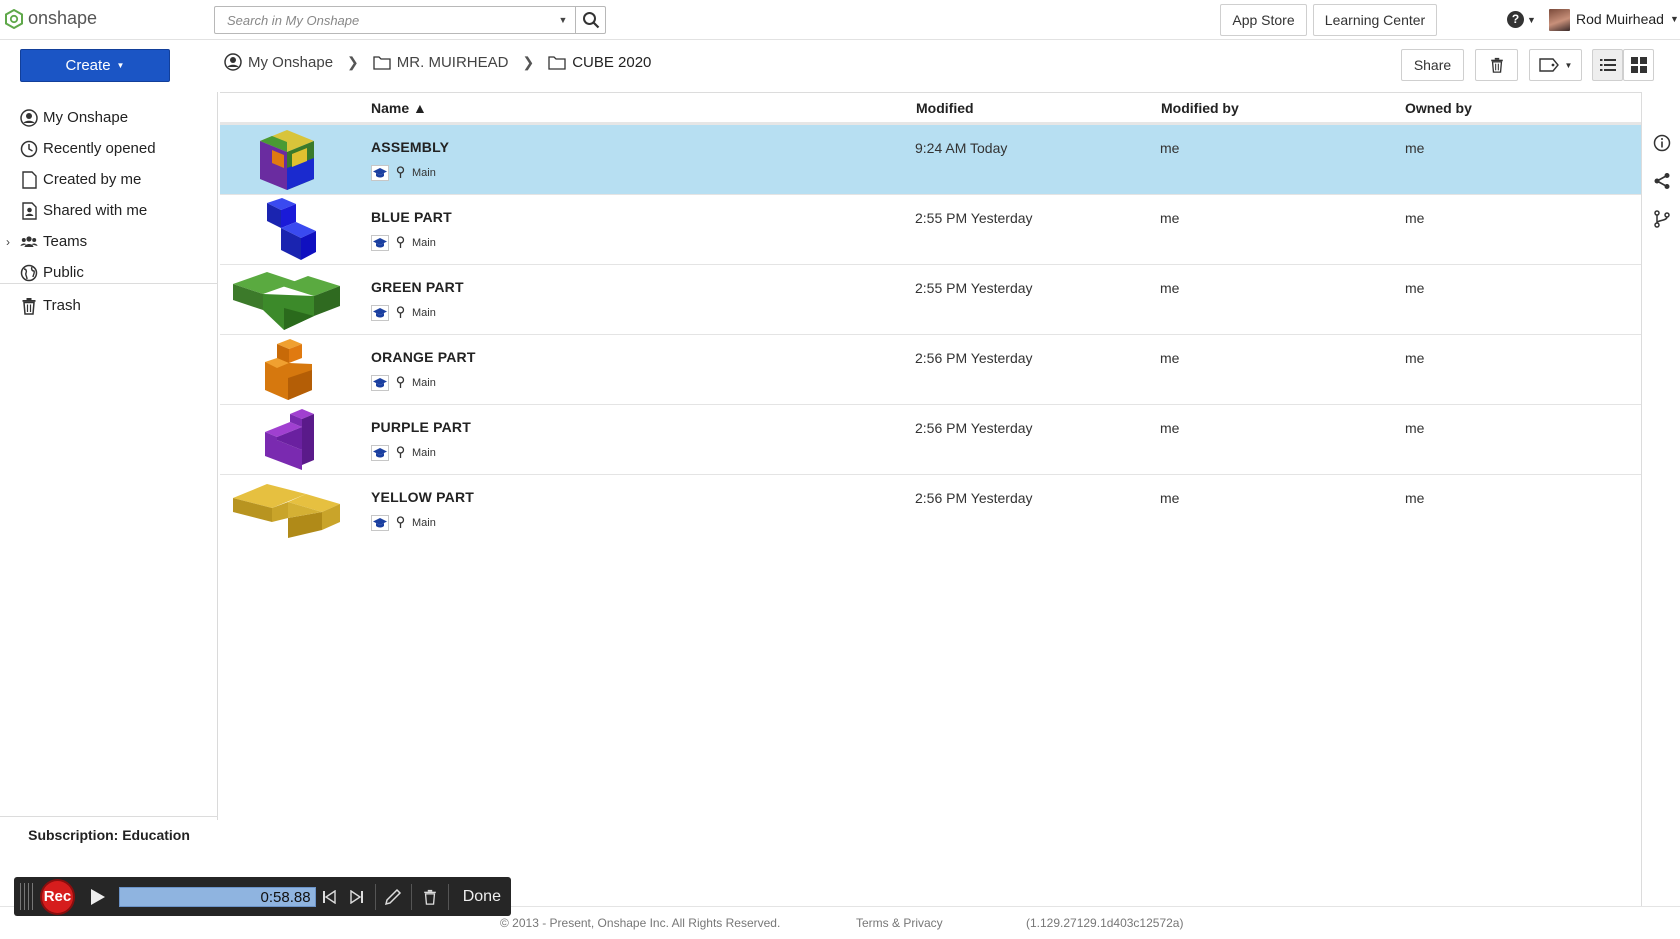 This screenshot has height=939, width=1680. I want to click on document-name: YELLOW PART, so click(422, 497).